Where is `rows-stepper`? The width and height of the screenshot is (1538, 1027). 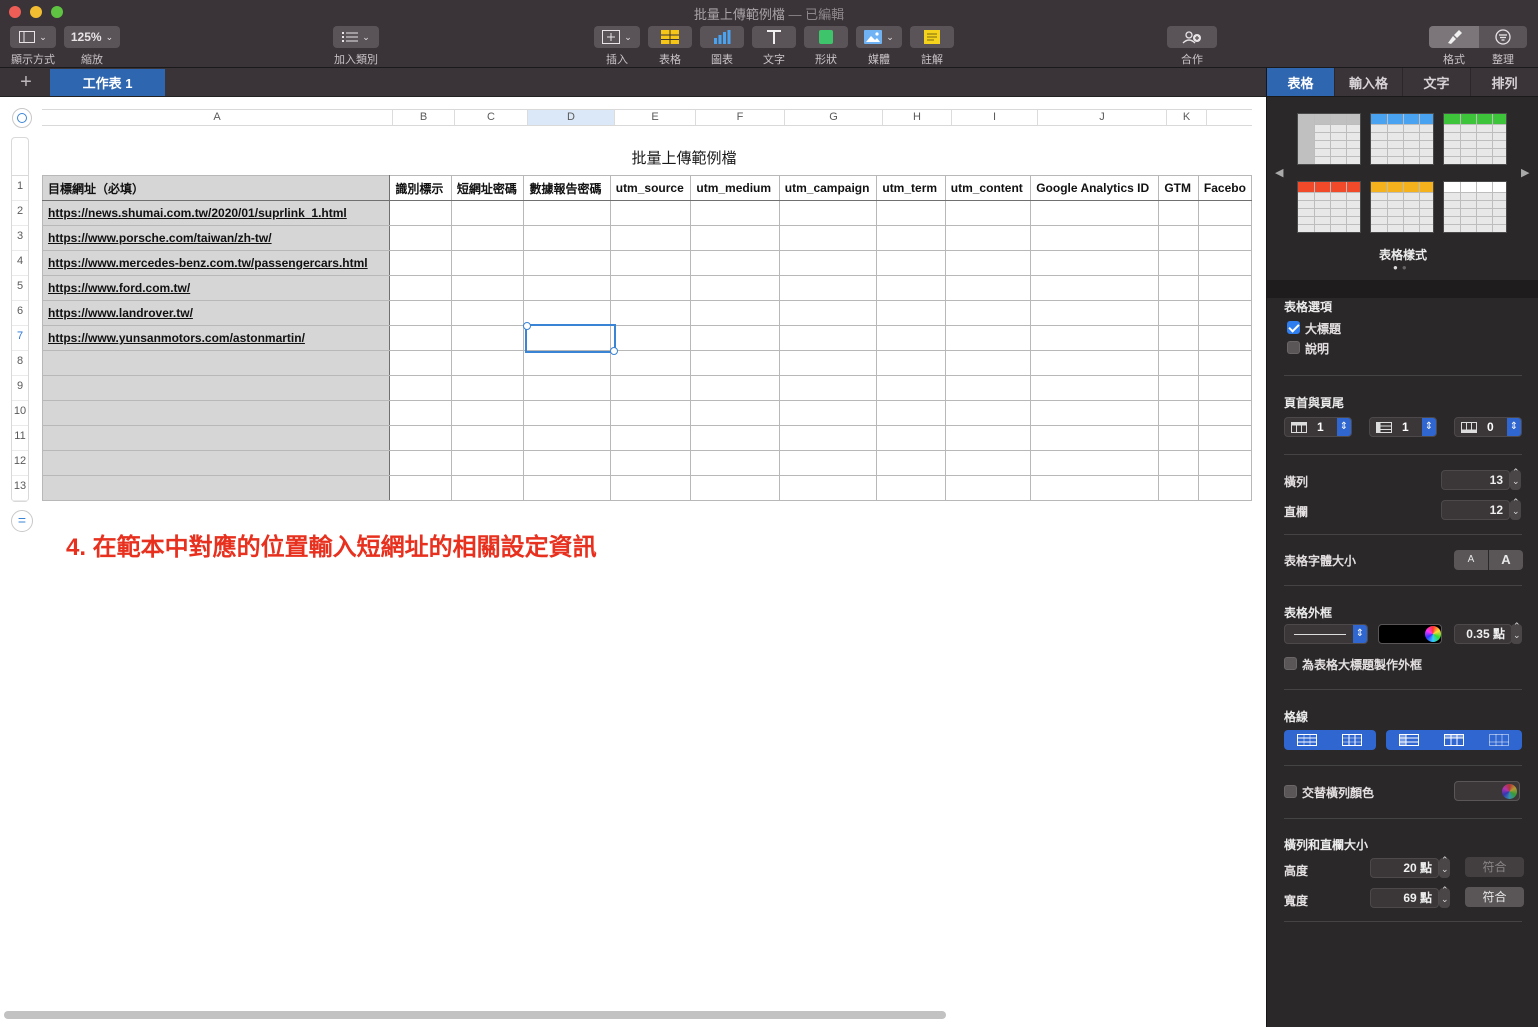 rows-stepper is located at coordinates (1515, 478).